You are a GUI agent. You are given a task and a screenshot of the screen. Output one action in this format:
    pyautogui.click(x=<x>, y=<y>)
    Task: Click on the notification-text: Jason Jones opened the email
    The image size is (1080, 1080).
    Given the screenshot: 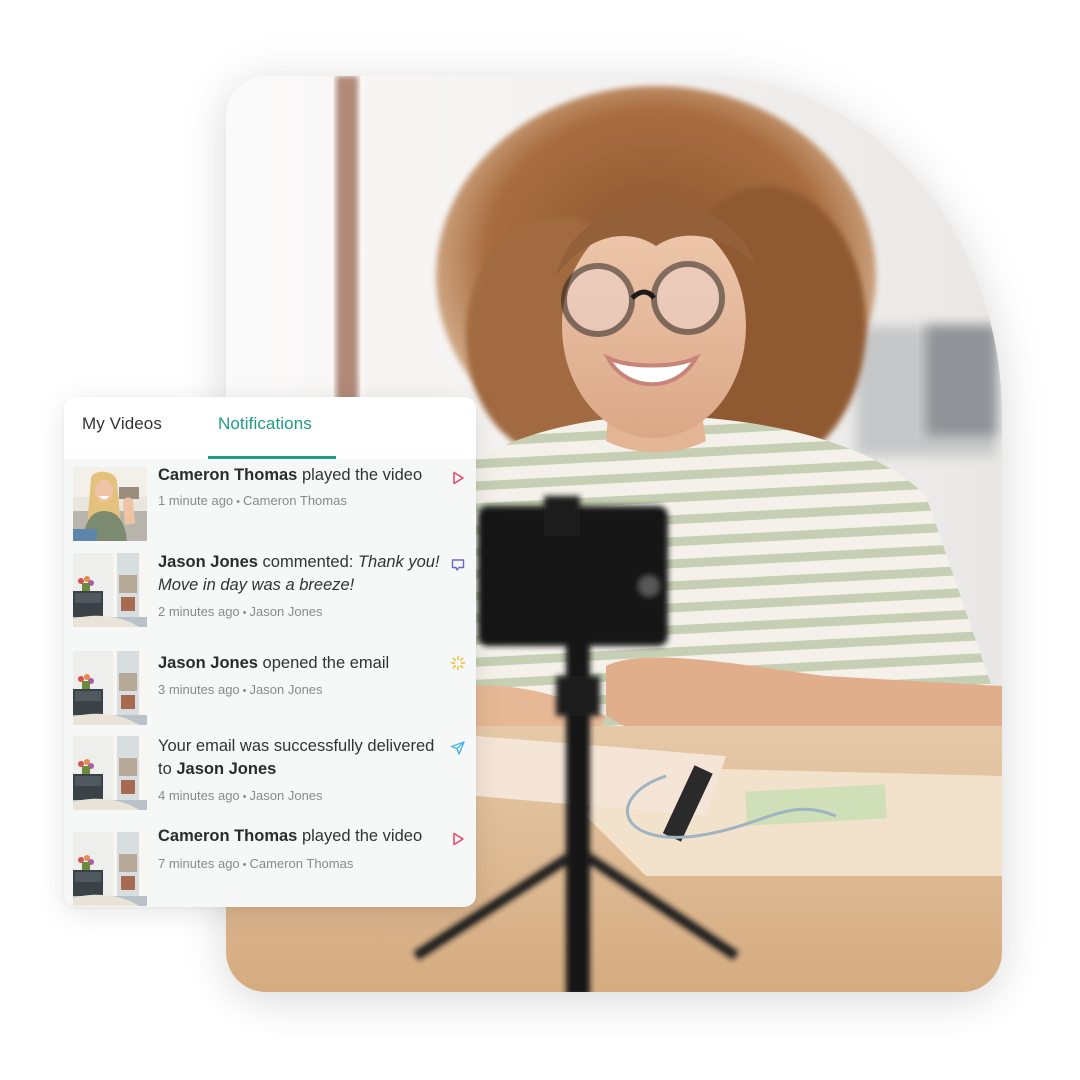 What is the action you would take?
    pyautogui.click(x=303, y=663)
    